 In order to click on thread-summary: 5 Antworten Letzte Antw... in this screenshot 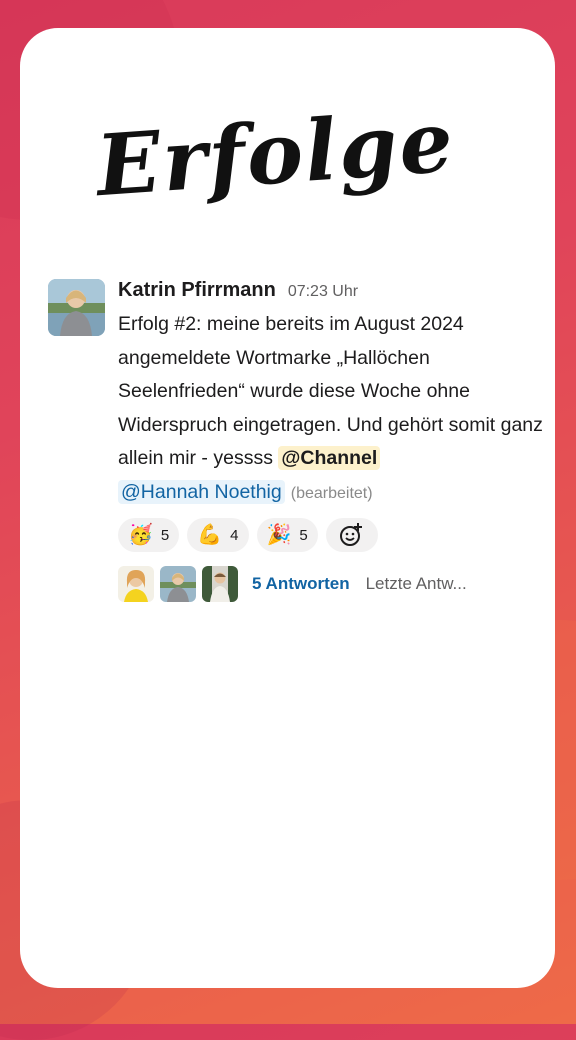, I will do `click(333, 584)`.